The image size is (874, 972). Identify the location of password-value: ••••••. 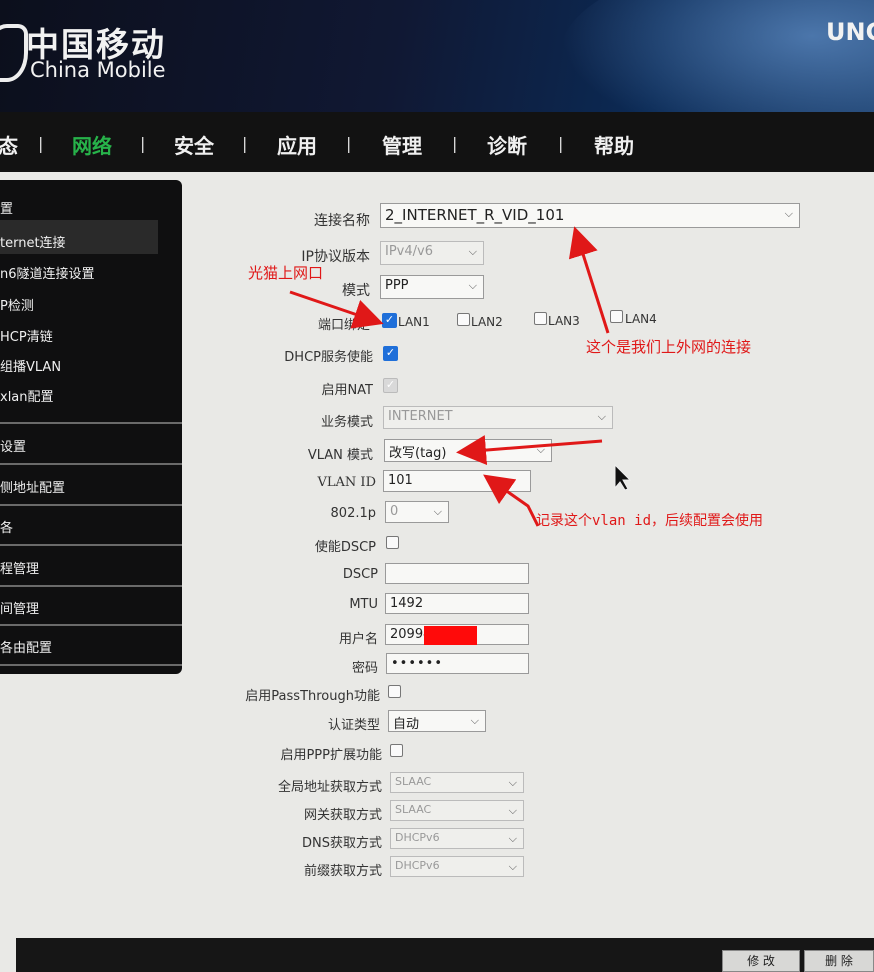
(417, 663).